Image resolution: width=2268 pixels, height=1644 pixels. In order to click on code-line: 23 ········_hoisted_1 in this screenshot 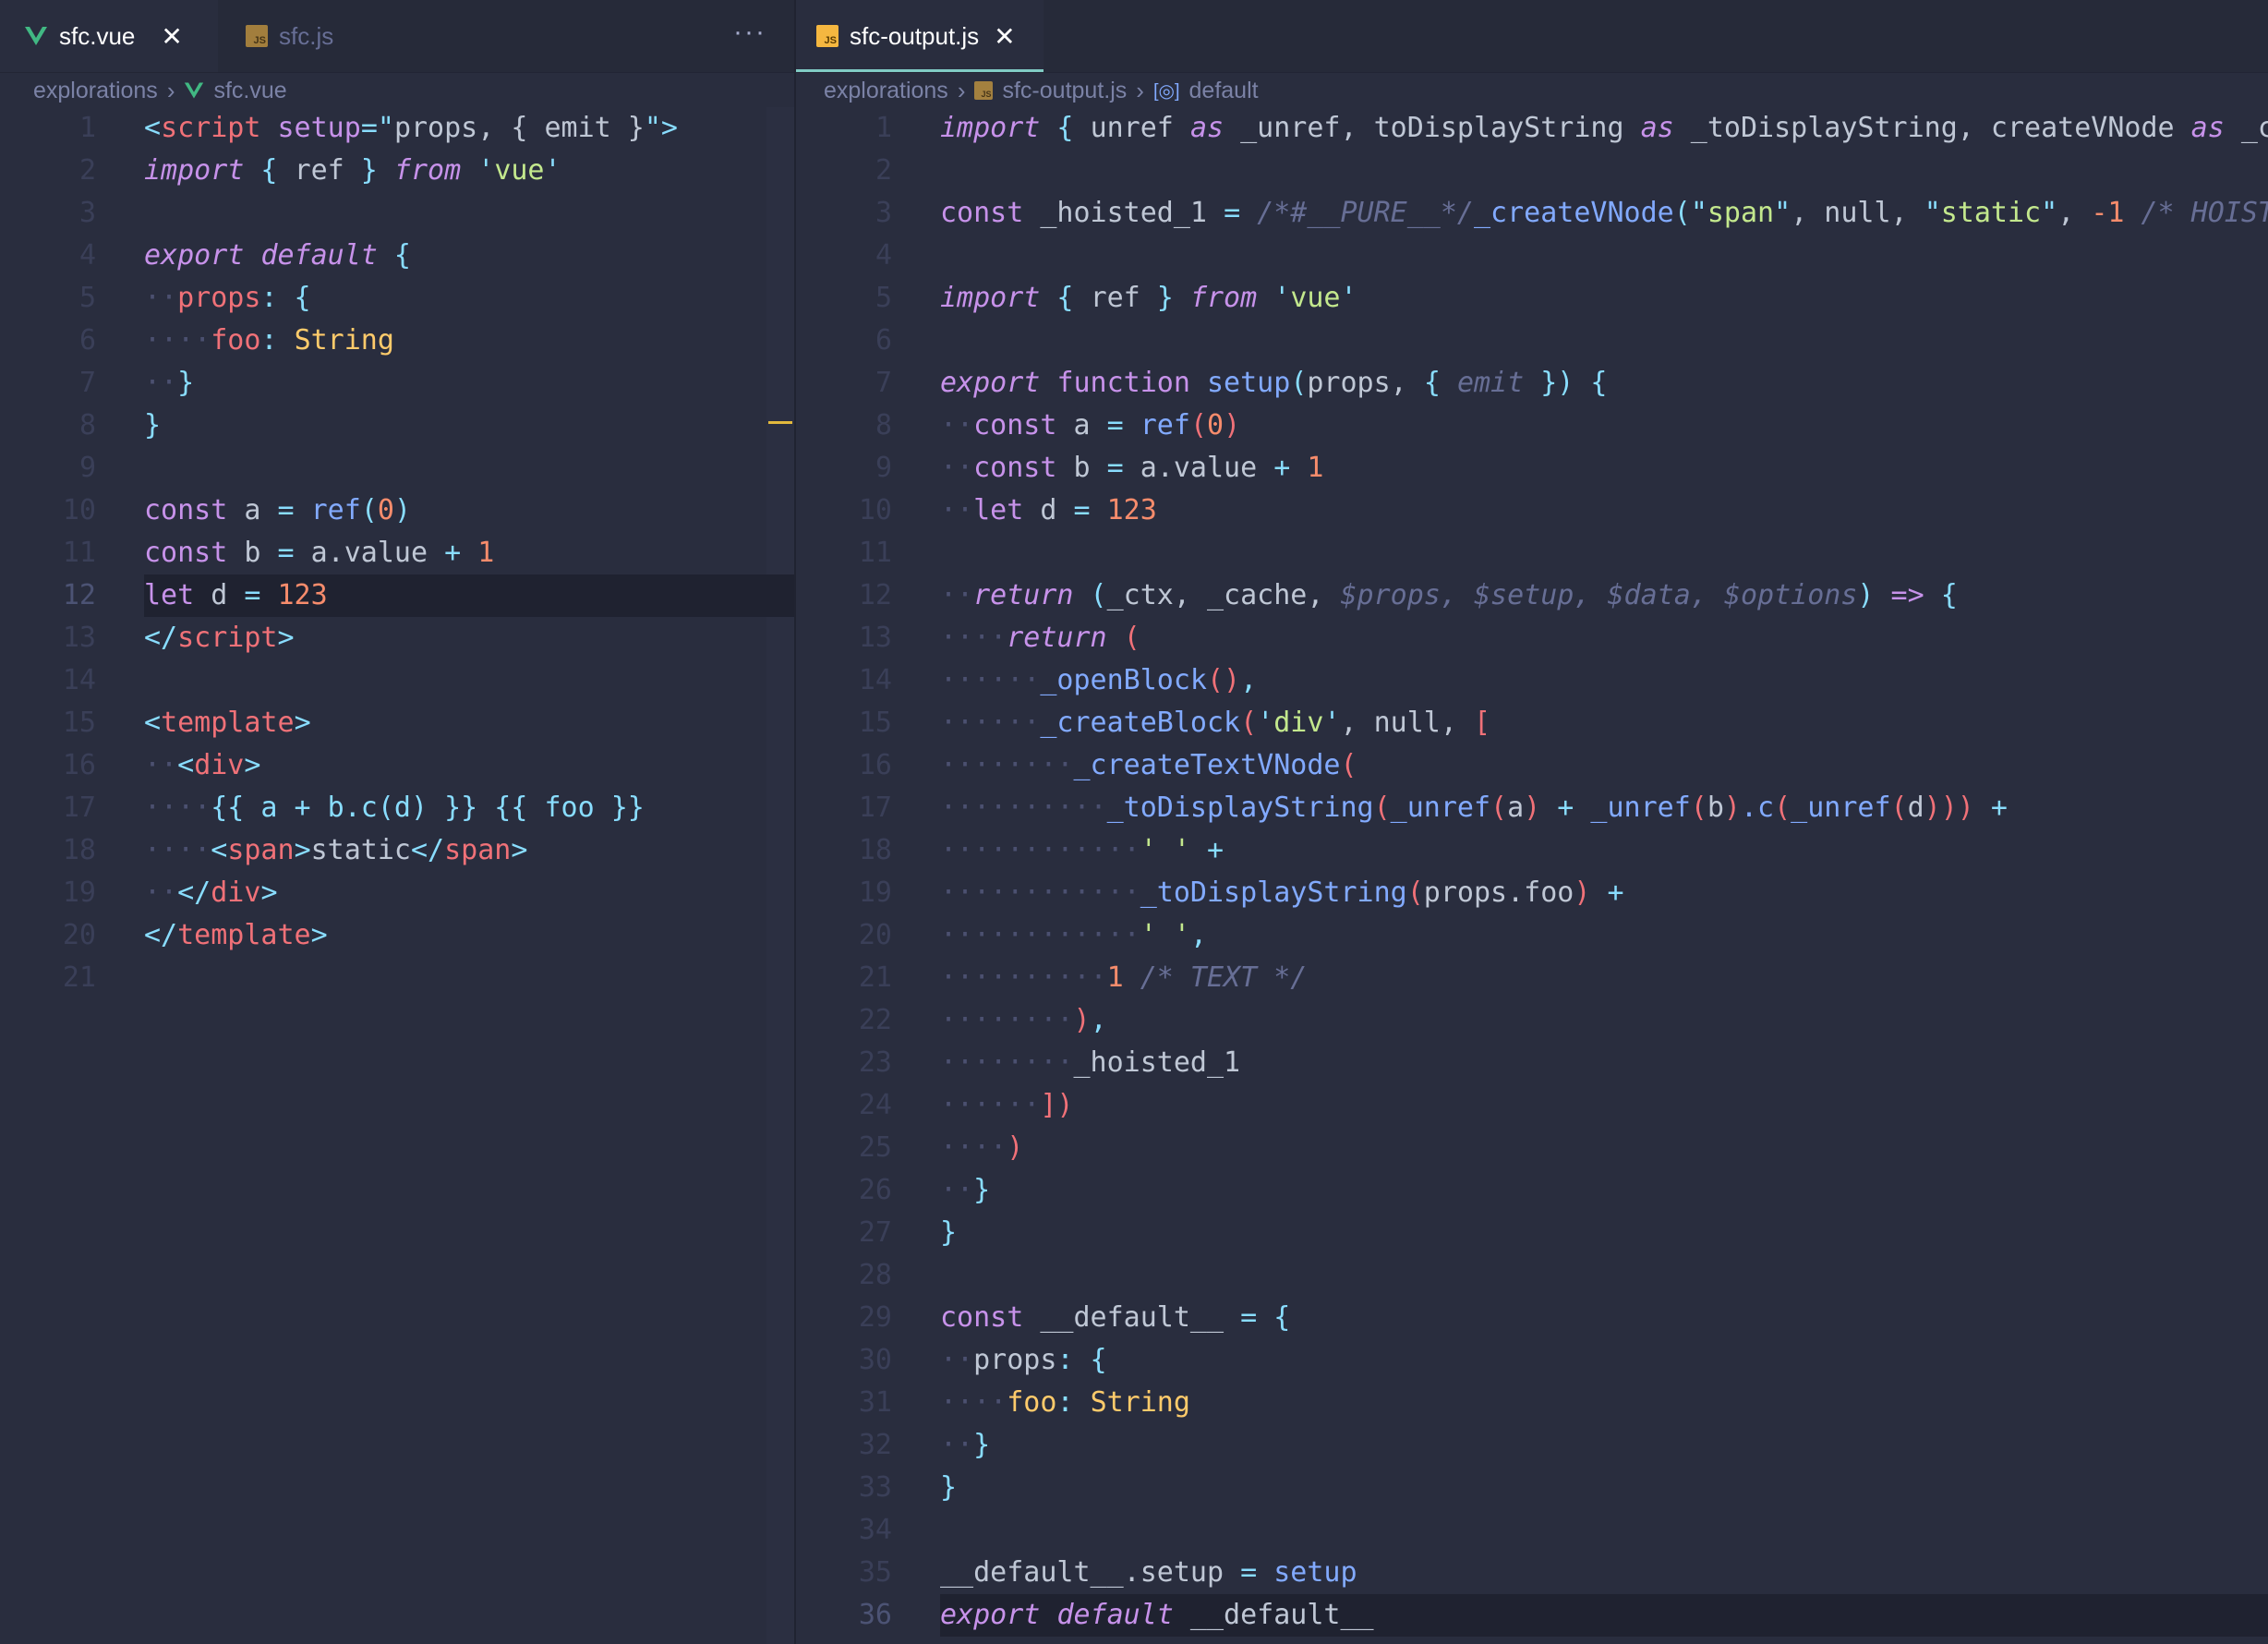, I will do `click(1532, 1063)`.